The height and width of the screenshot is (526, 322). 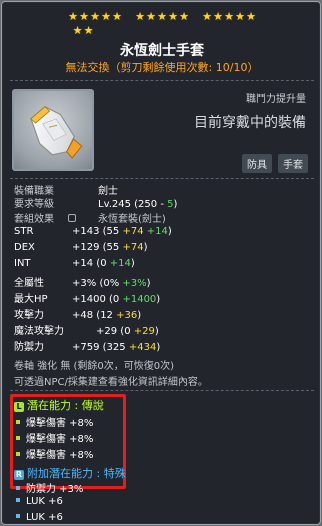 What do you see at coordinates (104, 315) in the screenshot?
I see `stat-base: (12` at bounding box center [104, 315].